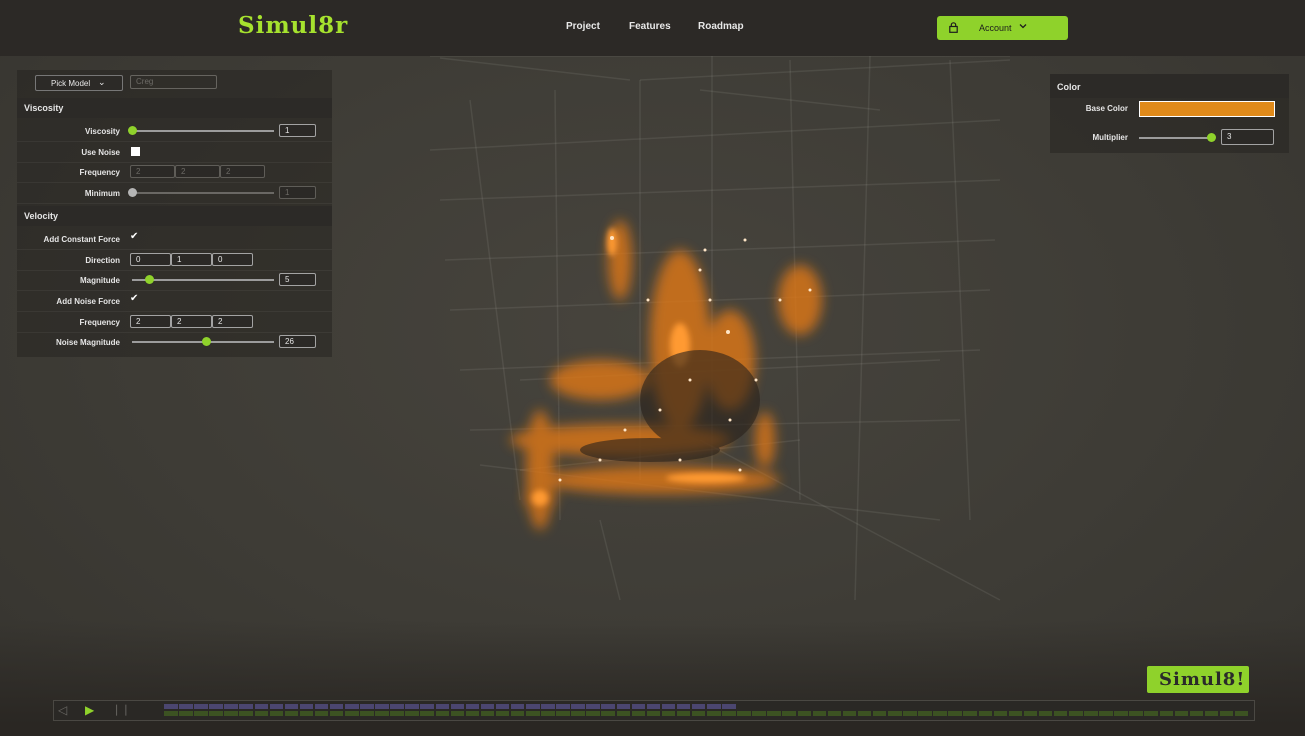 Image resolution: width=1305 pixels, height=736 pixels. Describe the element at coordinates (173, 82) in the screenshot. I see `model-name-input: Creg` at that location.